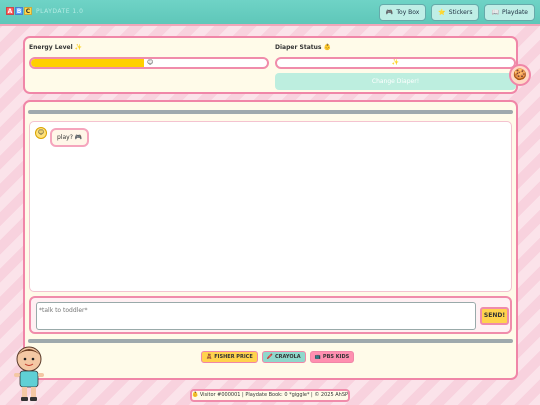 The image size is (540, 405). What do you see at coordinates (70, 137) in the screenshot?
I see `message-bubble: play? 🎮` at bounding box center [70, 137].